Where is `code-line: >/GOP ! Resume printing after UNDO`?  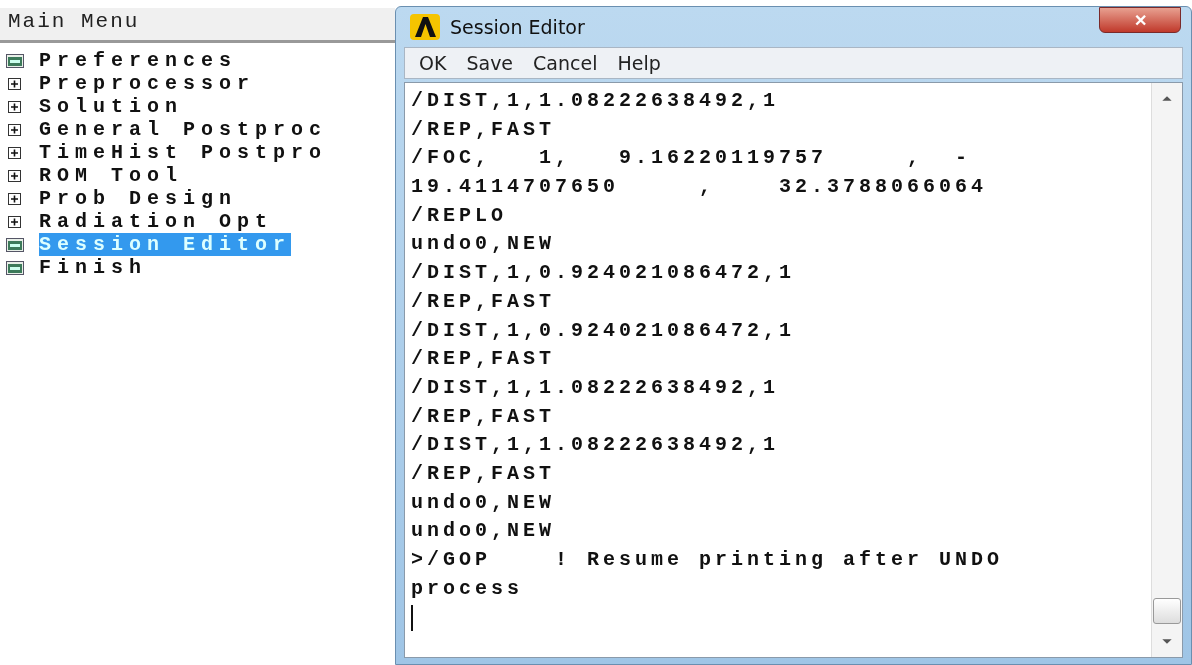 code-line: >/GOP ! Resume printing after UNDO is located at coordinates (708, 560).